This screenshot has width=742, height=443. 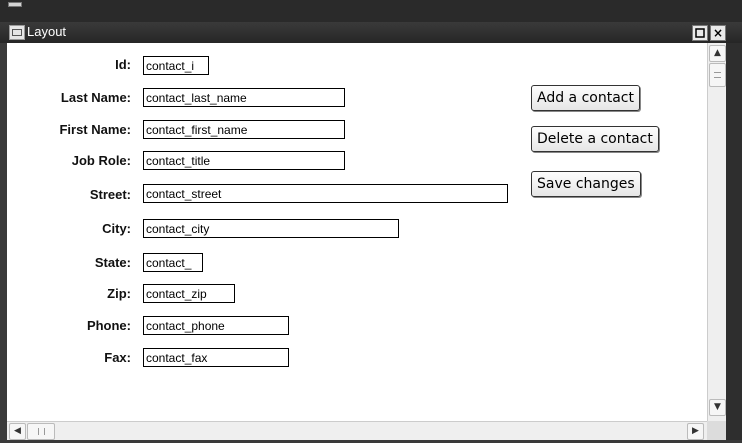 I want to click on close-icon: ×, so click(x=718, y=33).